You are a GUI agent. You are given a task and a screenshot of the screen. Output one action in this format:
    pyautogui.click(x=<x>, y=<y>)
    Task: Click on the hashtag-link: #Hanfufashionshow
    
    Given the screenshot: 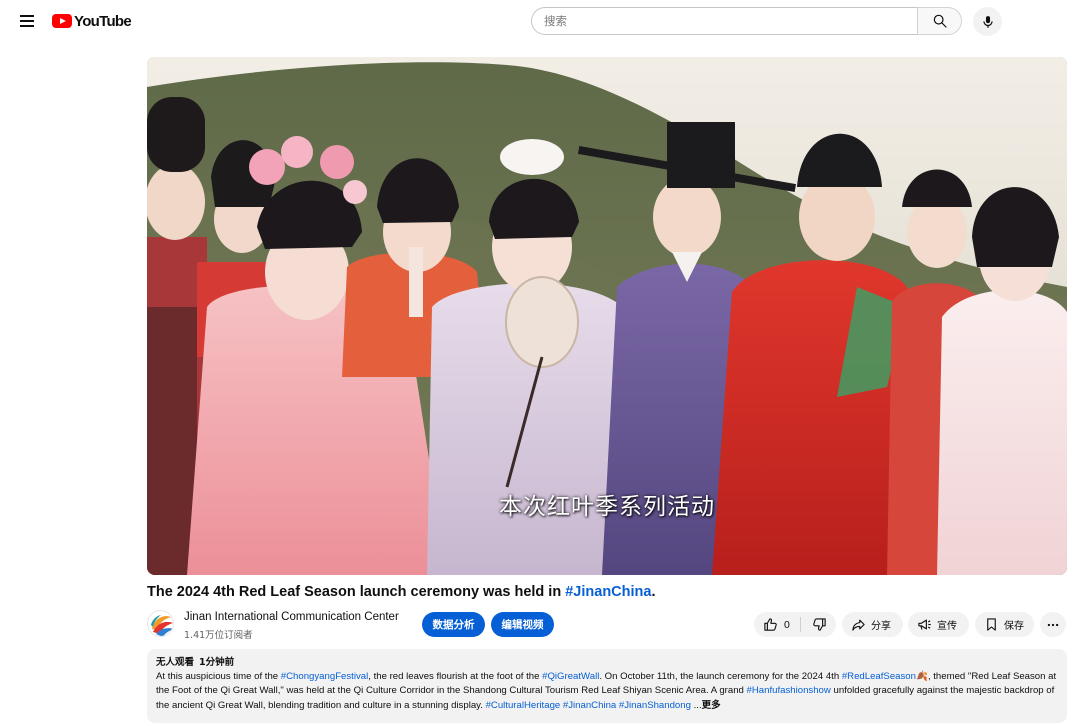 What is the action you would take?
    pyautogui.click(x=789, y=690)
    